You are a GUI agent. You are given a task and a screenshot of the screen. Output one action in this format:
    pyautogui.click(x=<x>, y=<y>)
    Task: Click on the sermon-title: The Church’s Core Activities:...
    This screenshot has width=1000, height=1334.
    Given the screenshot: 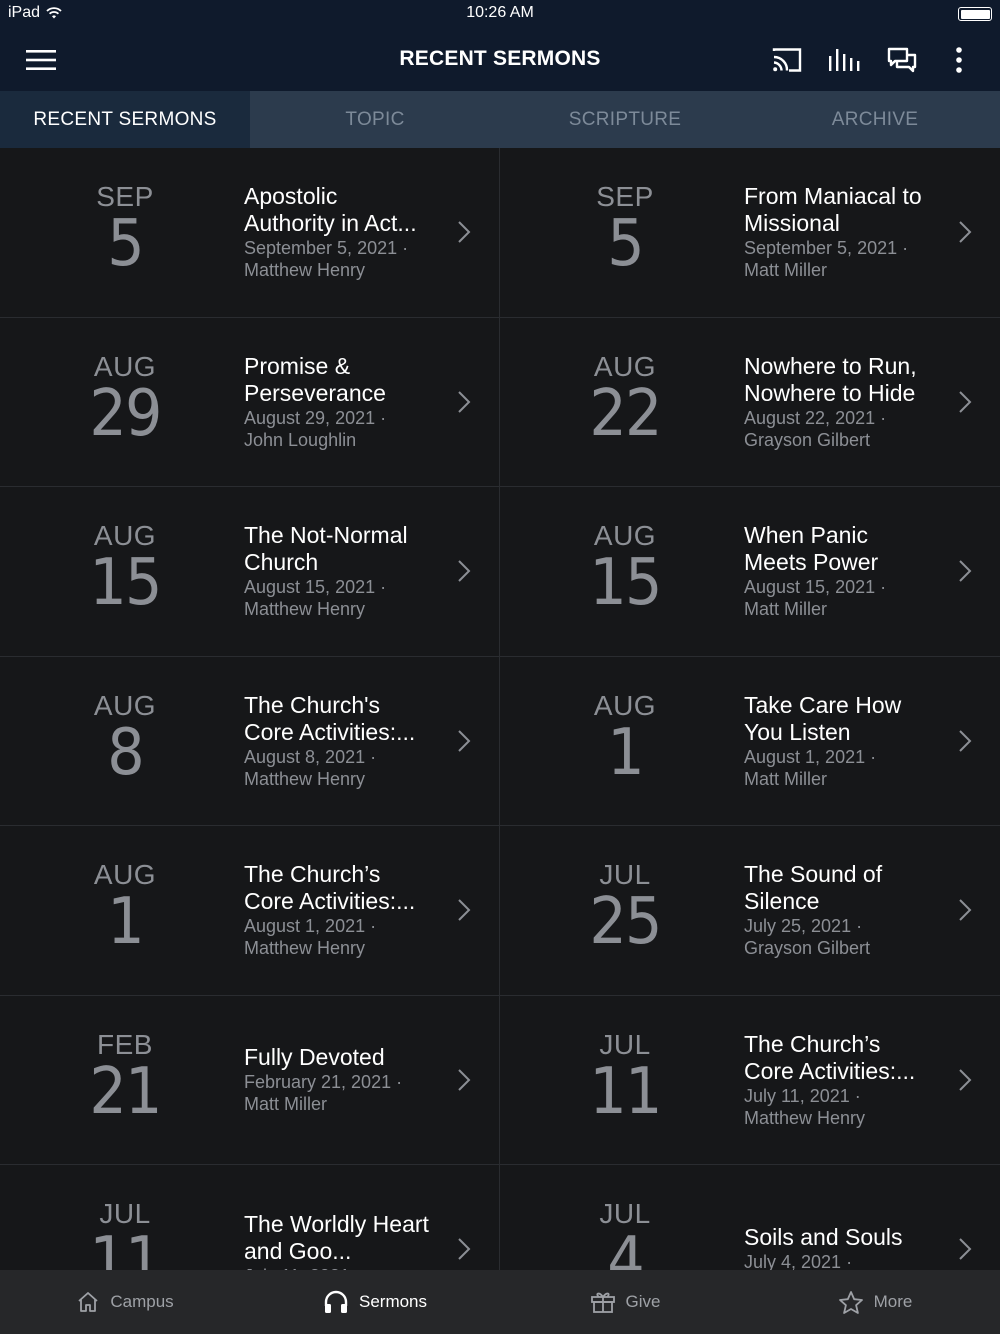 What is the action you would take?
    pyautogui.click(x=330, y=888)
    